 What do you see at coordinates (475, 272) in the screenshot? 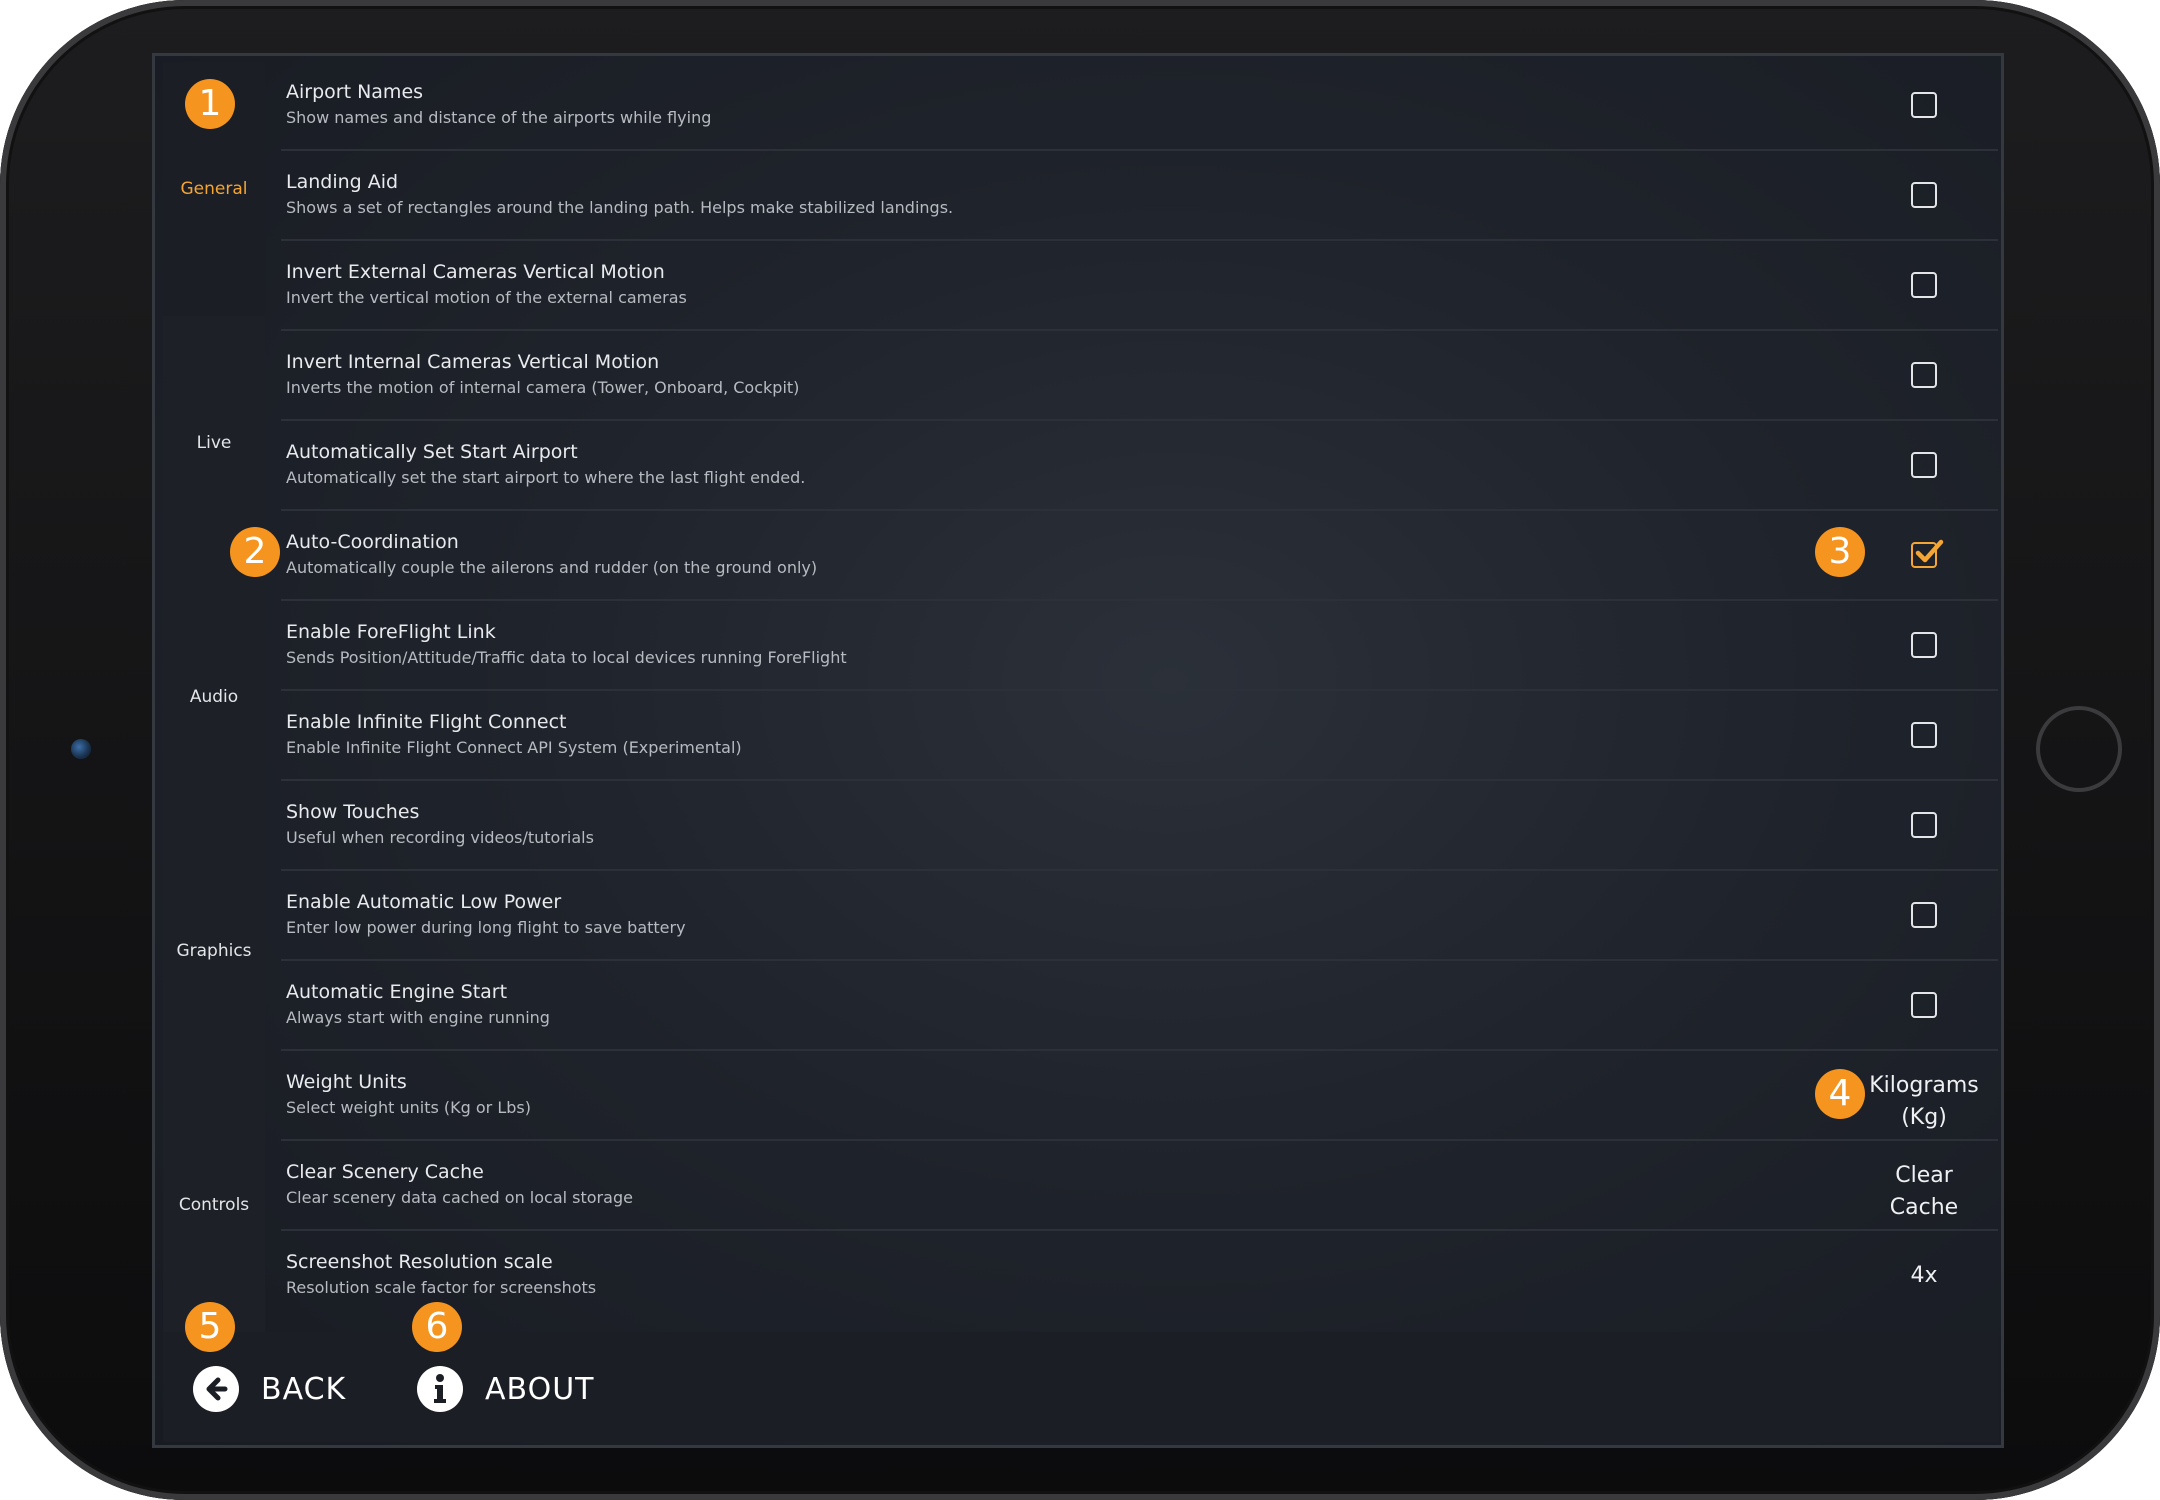
I see `setting-title: Invert External Cameras Vertical Motion` at bounding box center [475, 272].